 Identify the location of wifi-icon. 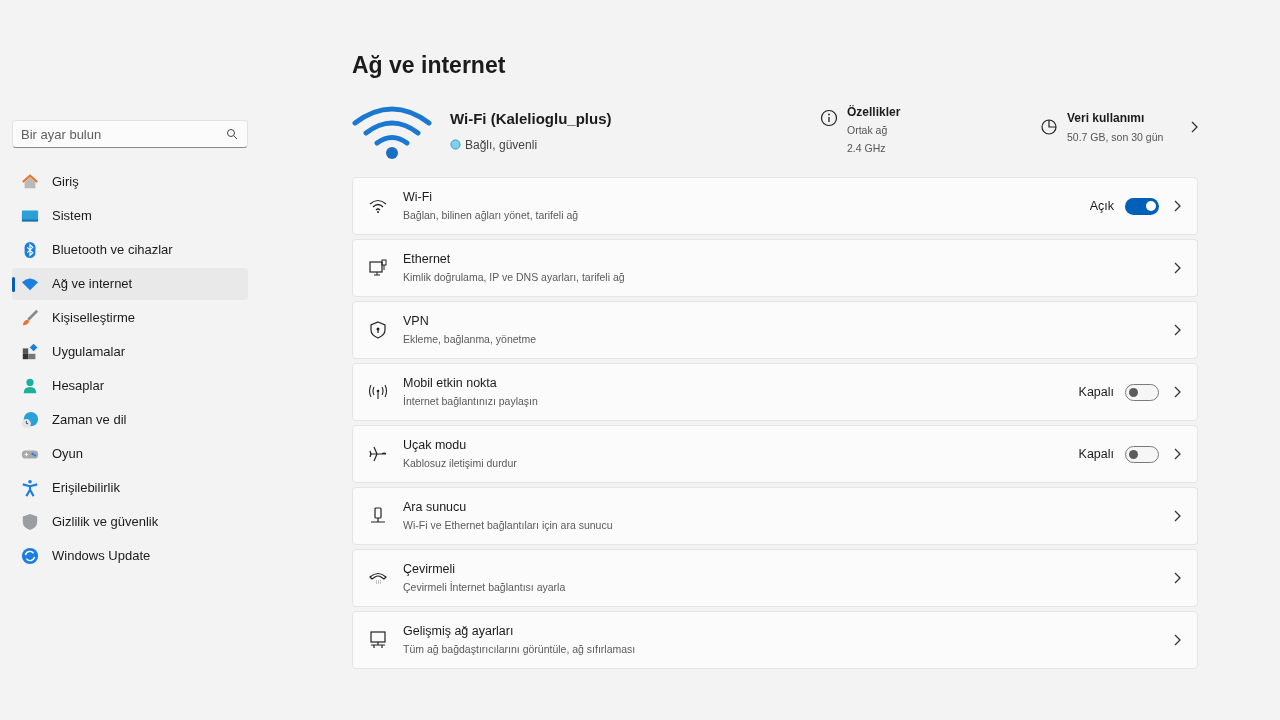
(392, 131).